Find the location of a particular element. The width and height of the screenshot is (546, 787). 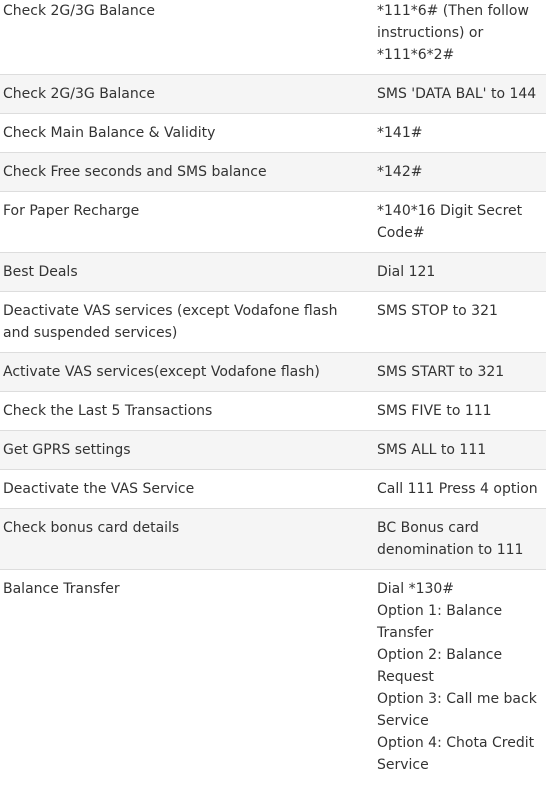

feature-cell: For Paper Recharge is located at coordinates (185, 222).